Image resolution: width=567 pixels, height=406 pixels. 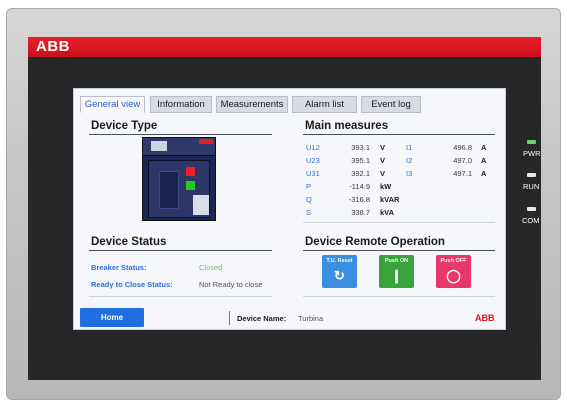 I want to click on measure-unit: kVAR, so click(x=390, y=199).